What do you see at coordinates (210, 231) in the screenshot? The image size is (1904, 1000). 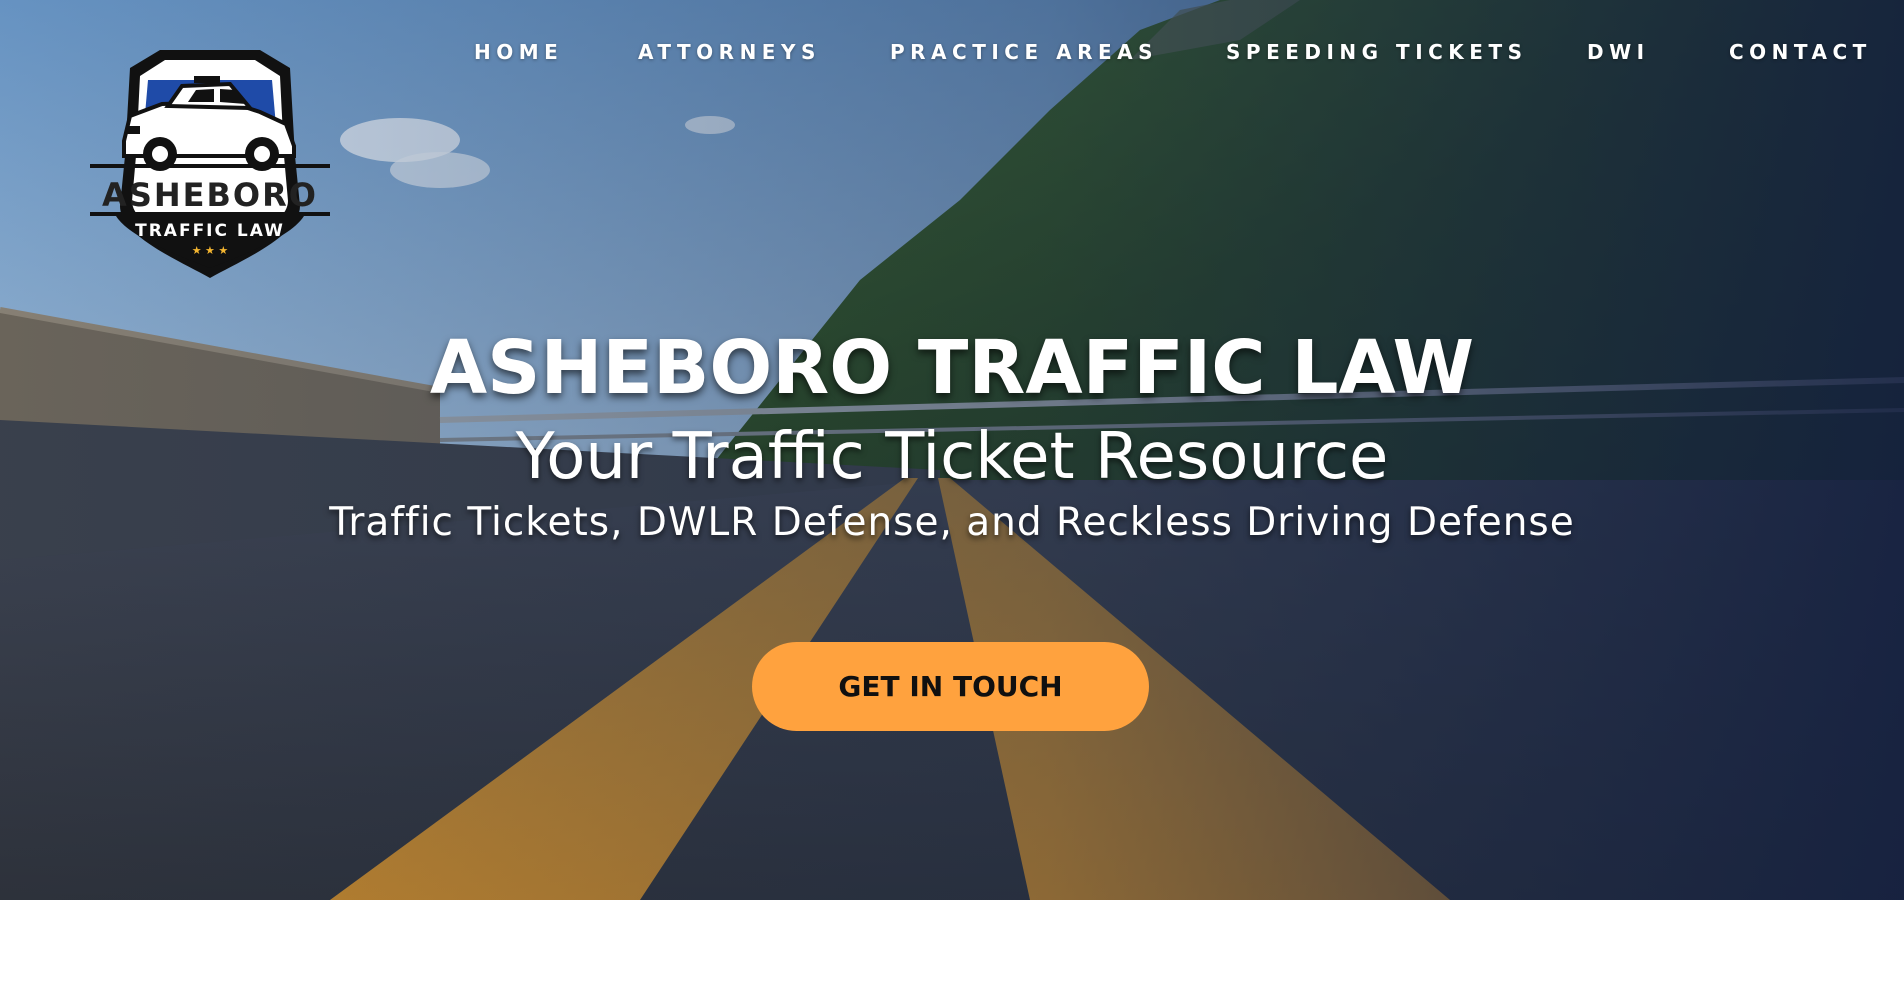 I see `logo-bottom-text: TRAFFIC LAW` at bounding box center [210, 231].